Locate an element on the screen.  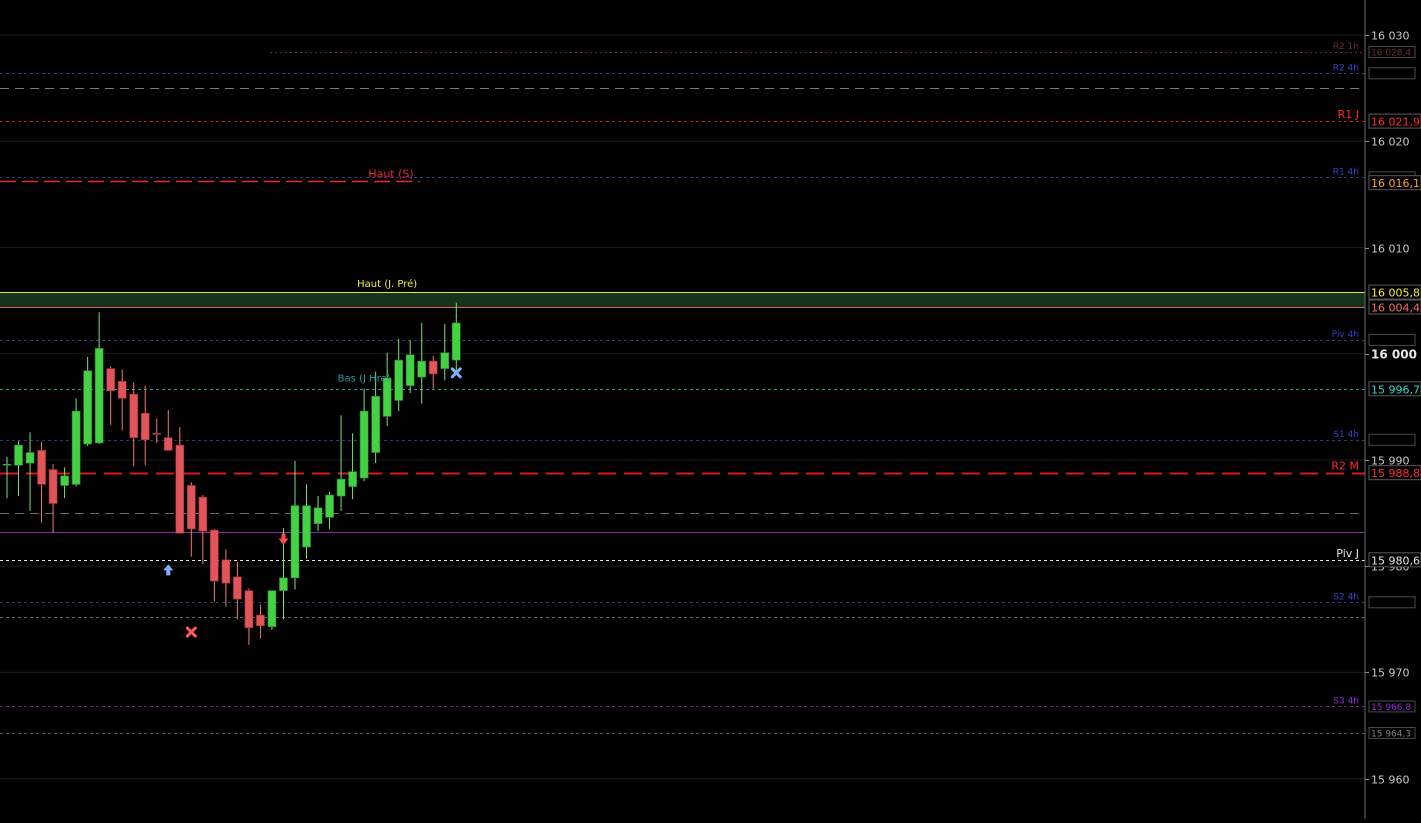
level-name-8: Piv 4h is located at coordinates (1345, 335).